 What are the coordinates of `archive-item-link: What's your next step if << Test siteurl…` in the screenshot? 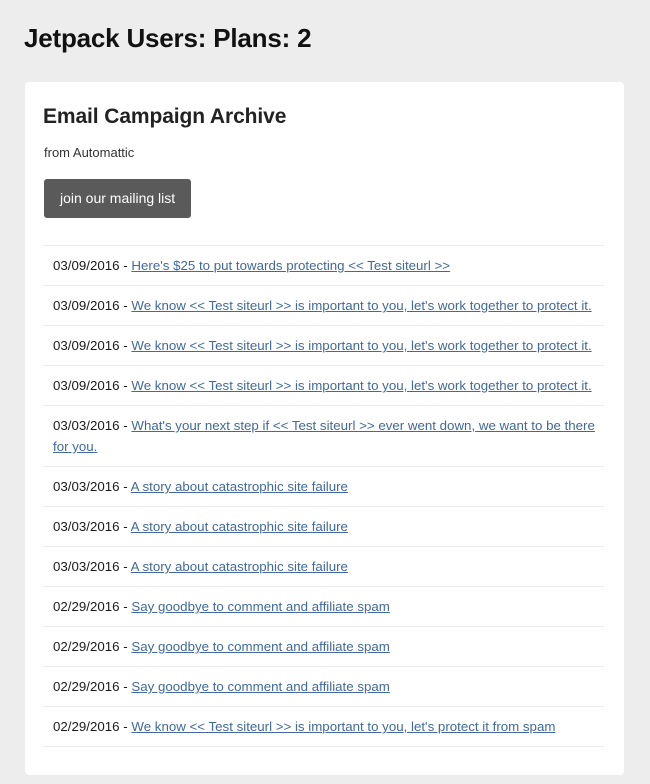 It's located at (324, 436).